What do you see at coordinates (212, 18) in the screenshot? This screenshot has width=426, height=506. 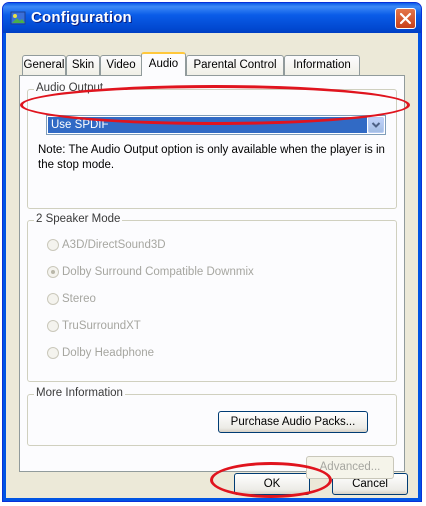 I see `title-bar: Configuration` at bounding box center [212, 18].